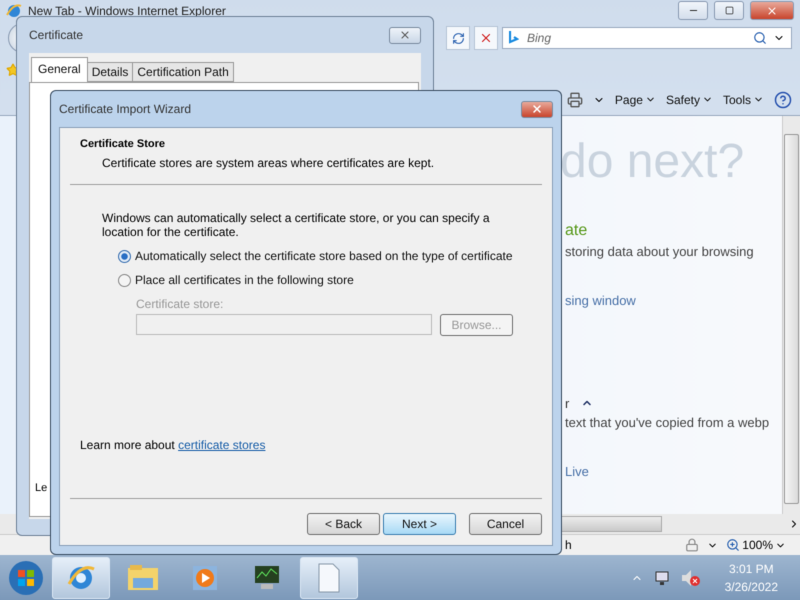  Describe the element at coordinates (110, 72) in the screenshot. I see `tab: Details` at that location.